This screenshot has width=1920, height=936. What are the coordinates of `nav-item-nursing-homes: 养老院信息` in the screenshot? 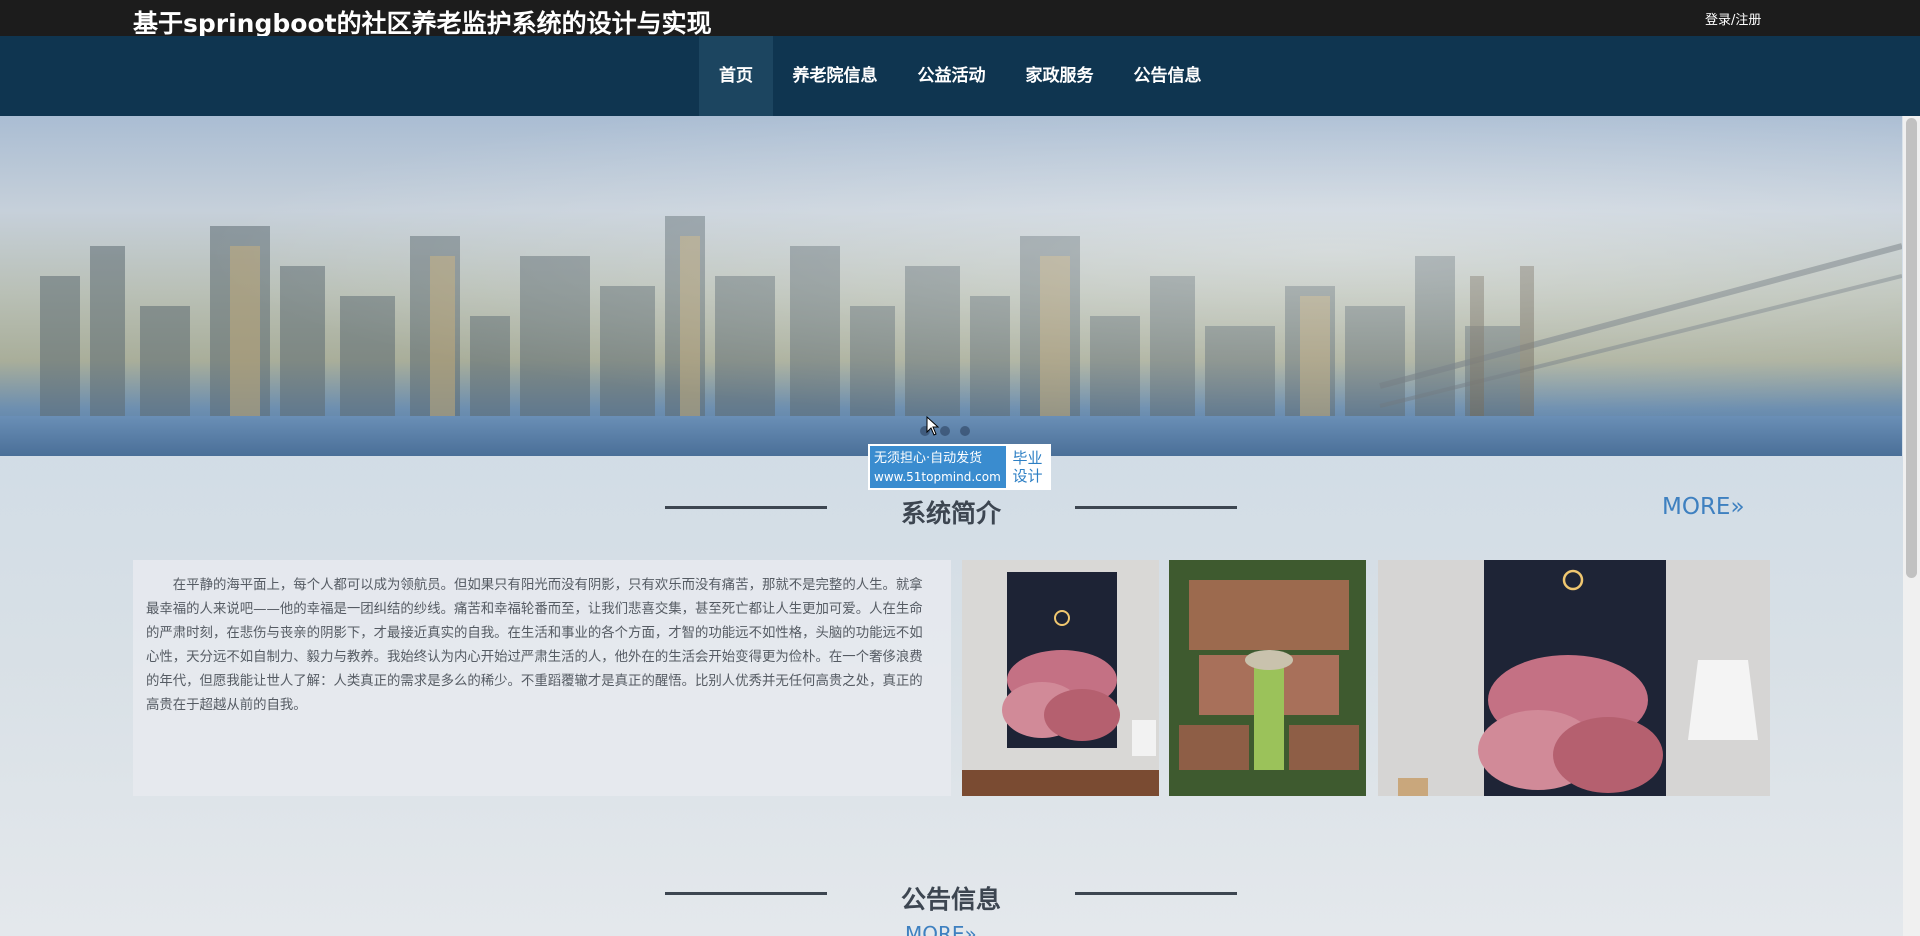 It's located at (835, 76).